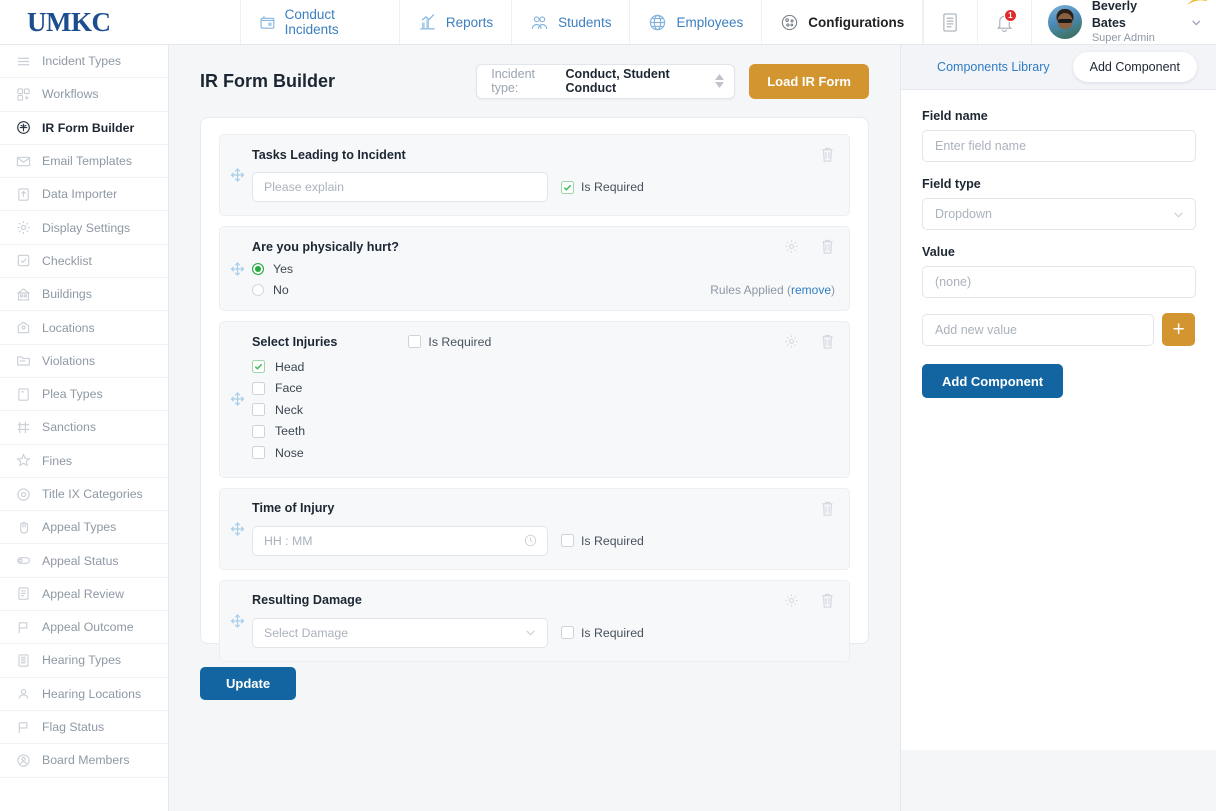  What do you see at coordinates (248, 683) in the screenshot?
I see `update-button: Update` at bounding box center [248, 683].